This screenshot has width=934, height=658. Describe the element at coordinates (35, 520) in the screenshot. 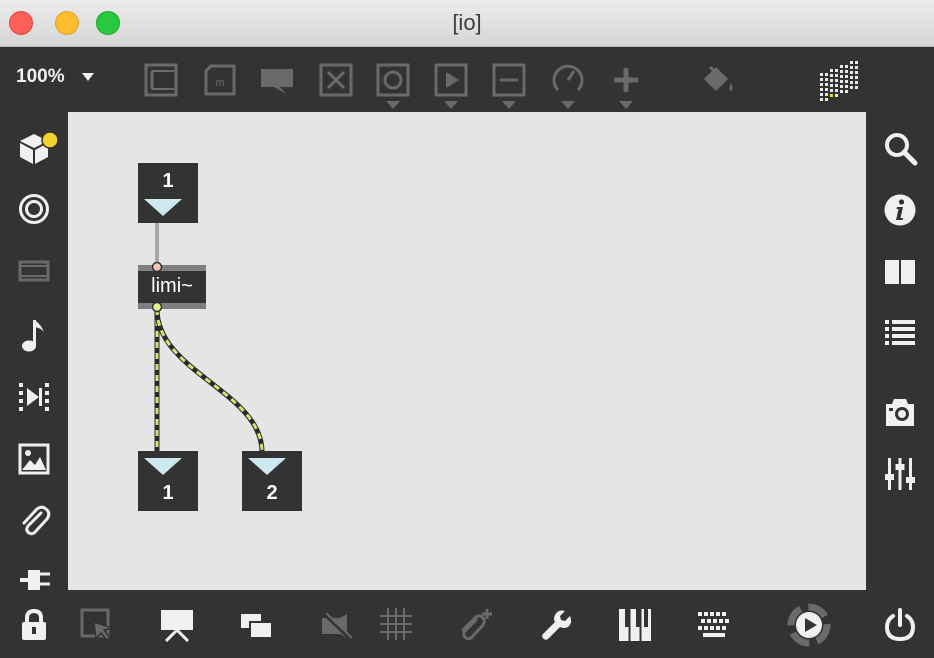

I see `paperclip-icon` at that location.